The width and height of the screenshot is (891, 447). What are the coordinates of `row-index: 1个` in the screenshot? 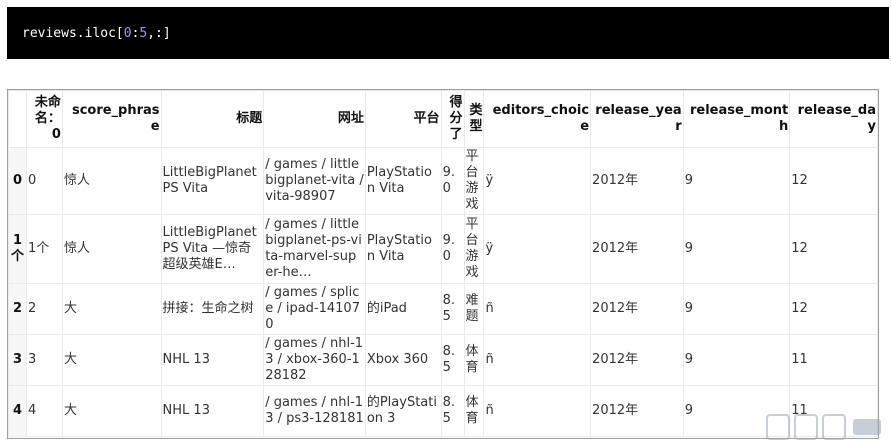 It's located at (17, 249).